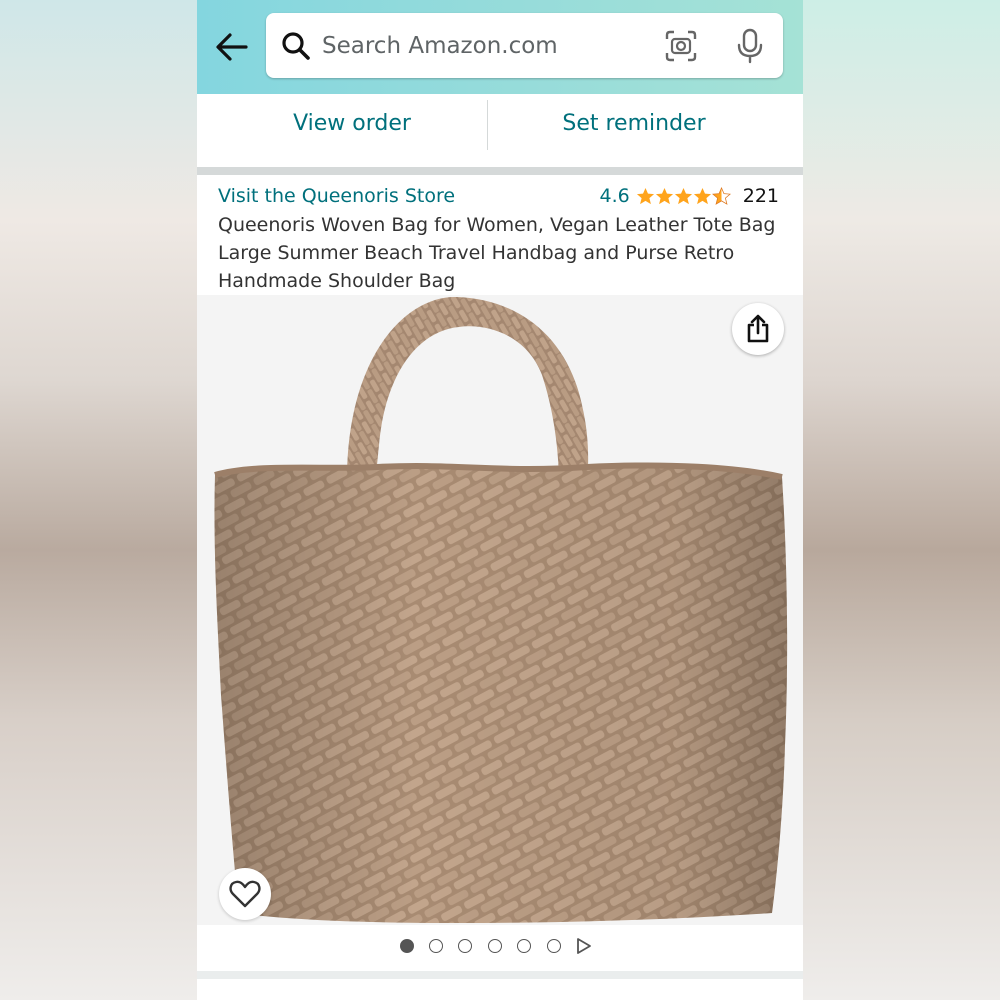 The width and height of the screenshot is (1000, 1000). I want to click on view-order-button: View order, so click(352, 130).